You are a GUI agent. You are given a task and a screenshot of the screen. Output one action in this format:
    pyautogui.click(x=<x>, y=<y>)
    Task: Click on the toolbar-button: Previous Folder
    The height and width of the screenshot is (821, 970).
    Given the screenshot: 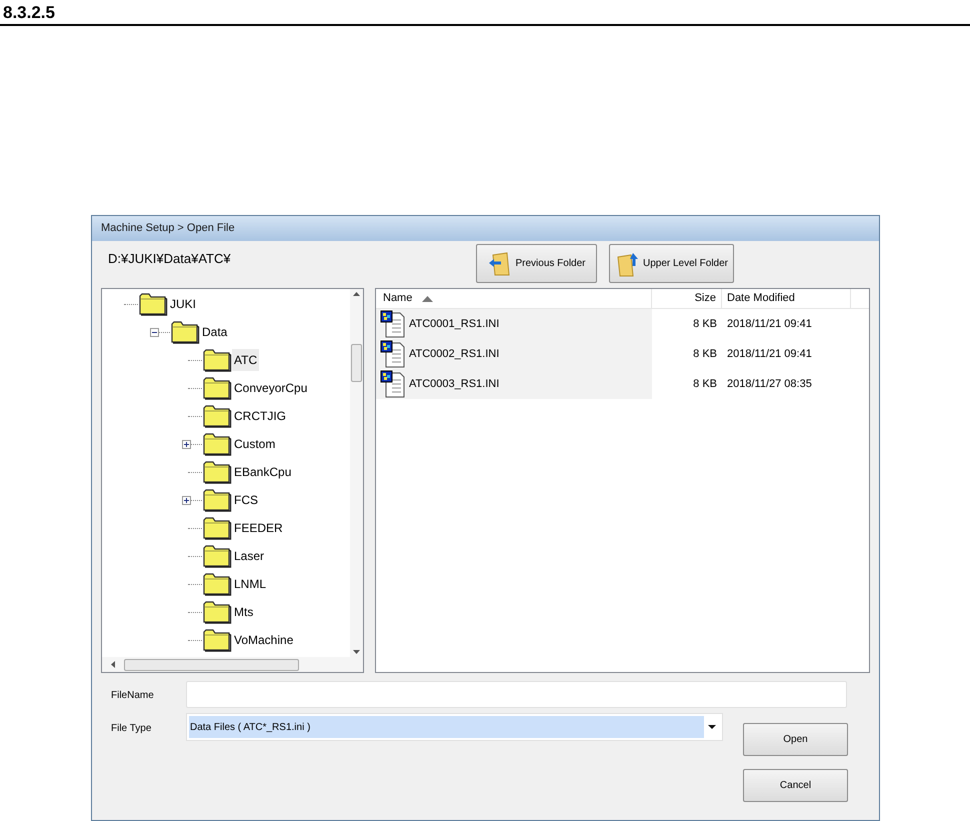 What is the action you would take?
    pyautogui.click(x=536, y=263)
    